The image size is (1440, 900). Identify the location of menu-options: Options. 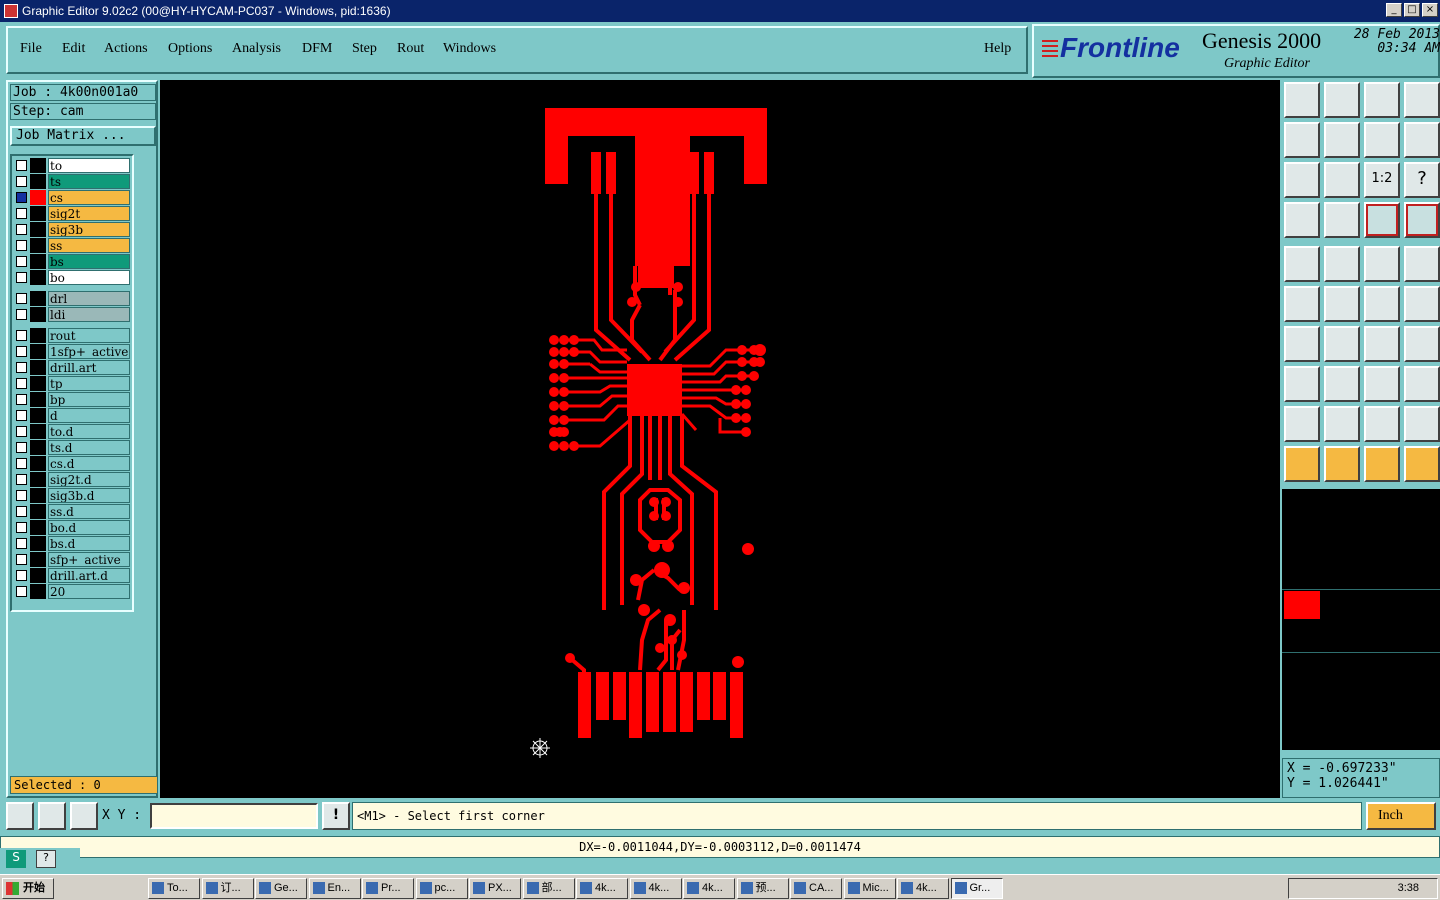
(190, 49).